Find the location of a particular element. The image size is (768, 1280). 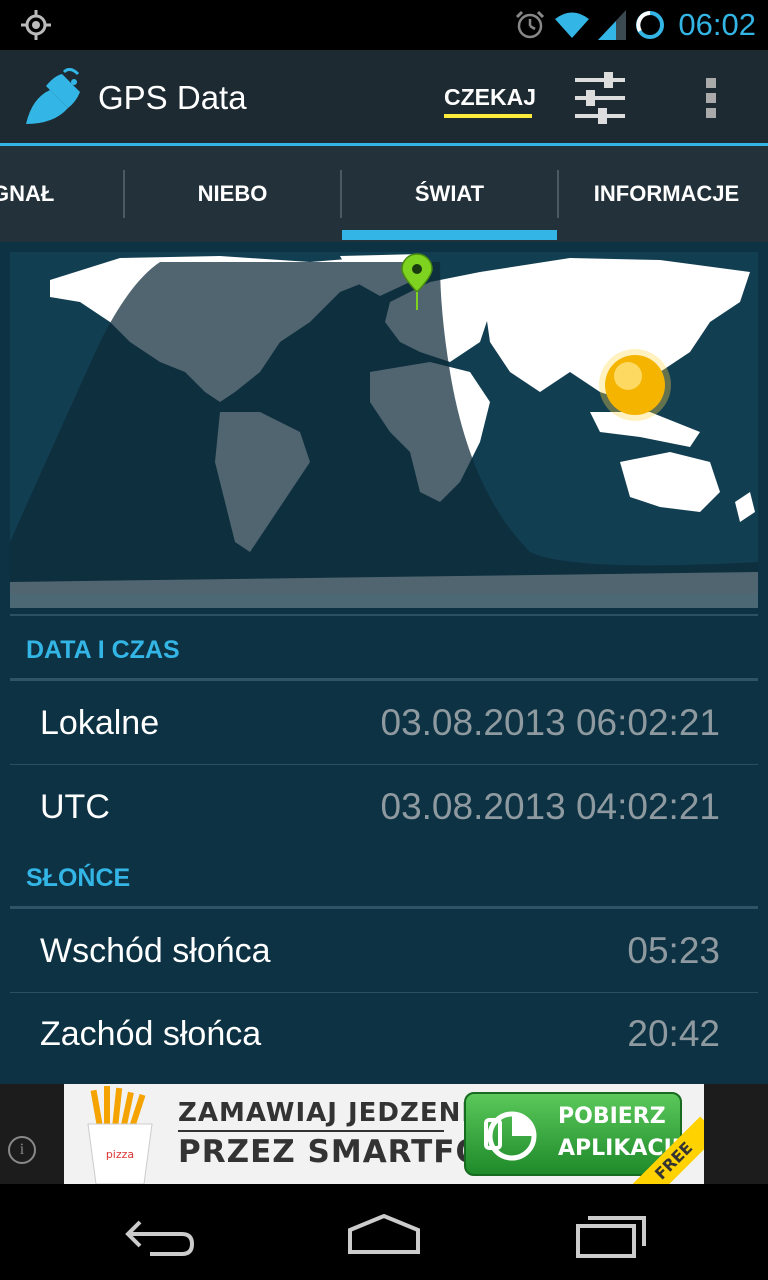

ad-cta-line-1: POBIERZ is located at coordinates (612, 1116).